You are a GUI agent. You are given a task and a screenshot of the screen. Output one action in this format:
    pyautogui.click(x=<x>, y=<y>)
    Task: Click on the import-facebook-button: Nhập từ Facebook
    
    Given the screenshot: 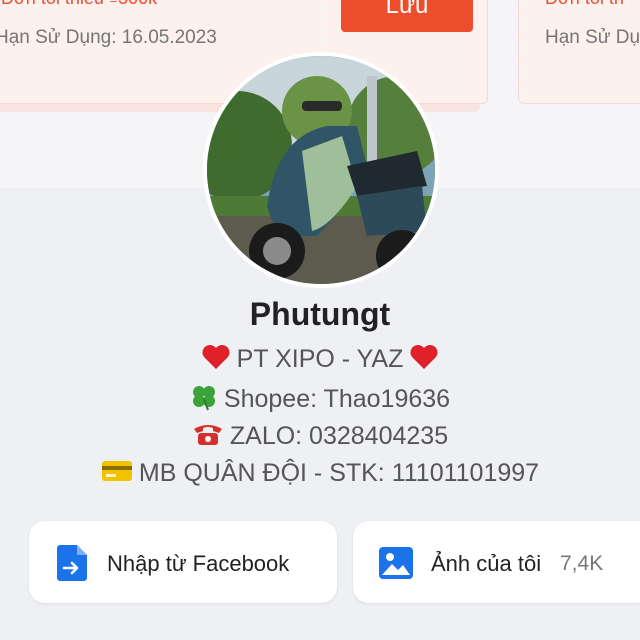 What is the action you would take?
    pyautogui.click(x=183, y=562)
    